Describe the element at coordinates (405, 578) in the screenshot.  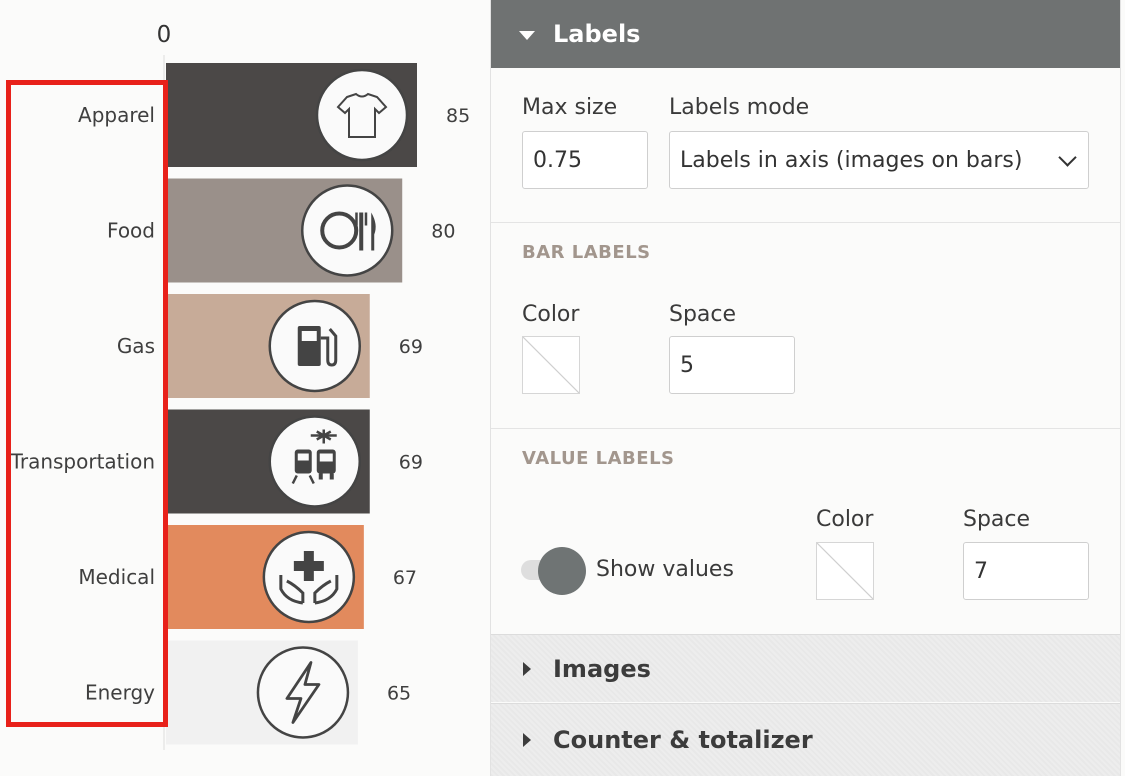
I see `value-label: 67` at that location.